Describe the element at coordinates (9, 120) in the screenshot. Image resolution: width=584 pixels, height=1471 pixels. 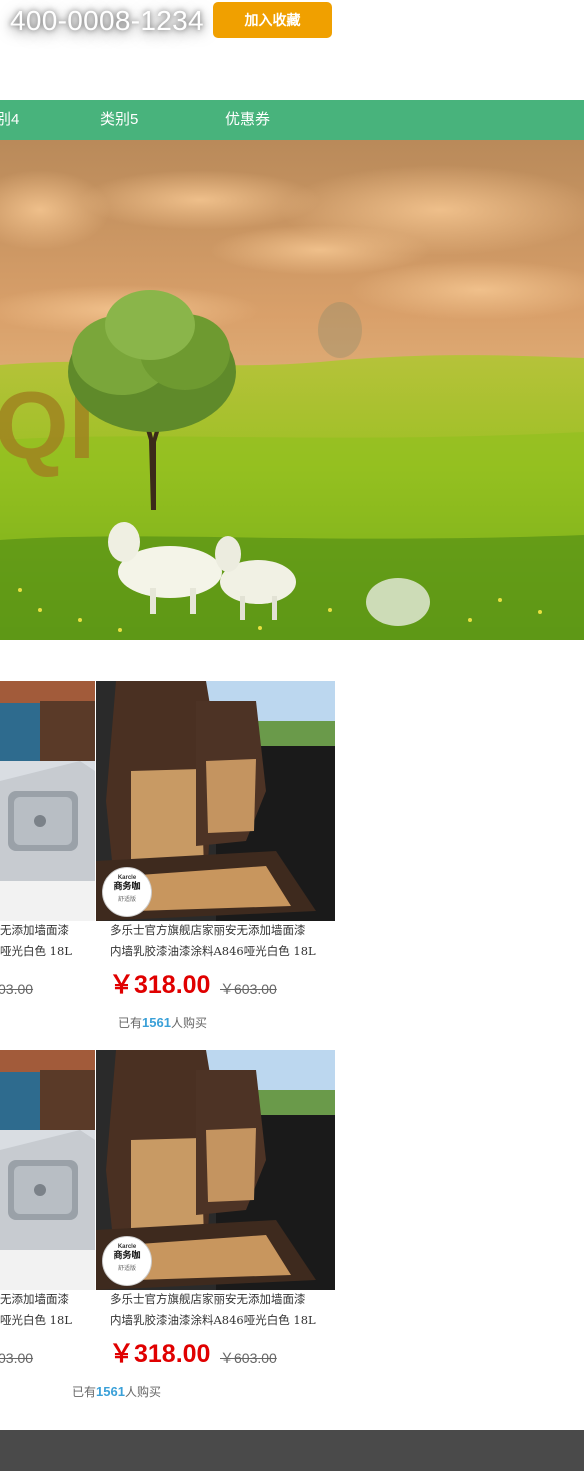
I see `nav-item-category-4: 别4` at that location.